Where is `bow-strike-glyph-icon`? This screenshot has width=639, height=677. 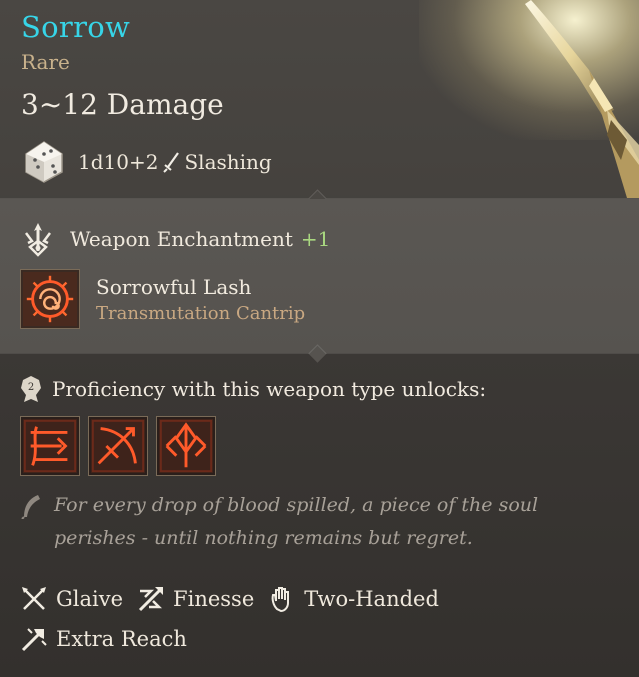
bow-strike-glyph-icon is located at coordinates (118, 446).